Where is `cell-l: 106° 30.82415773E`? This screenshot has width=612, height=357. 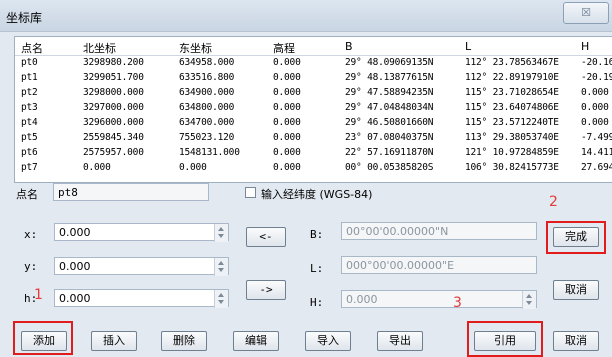
cell-l: 106° 30.82415773E is located at coordinates (512, 167).